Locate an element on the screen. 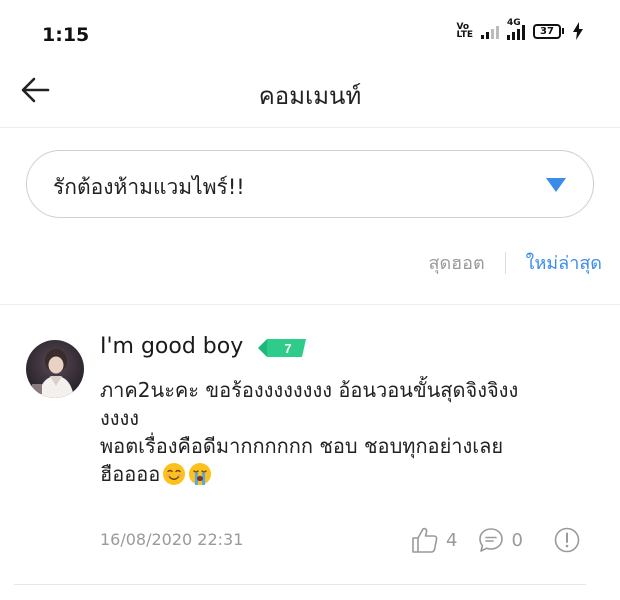  sort-divider is located at coordinates (505, 262).